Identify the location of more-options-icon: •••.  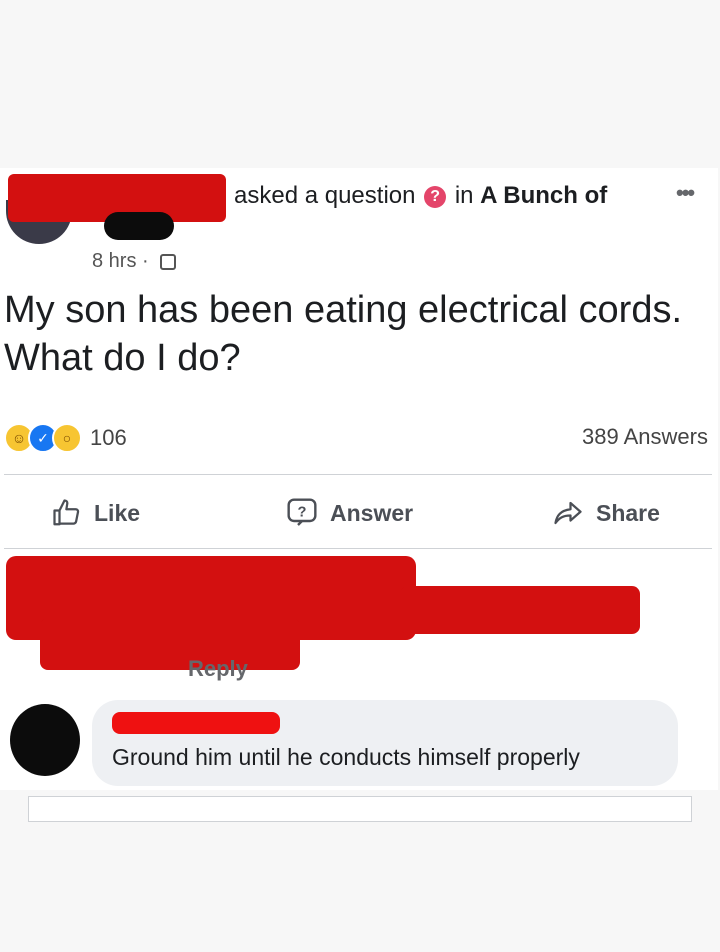
(685, 193).